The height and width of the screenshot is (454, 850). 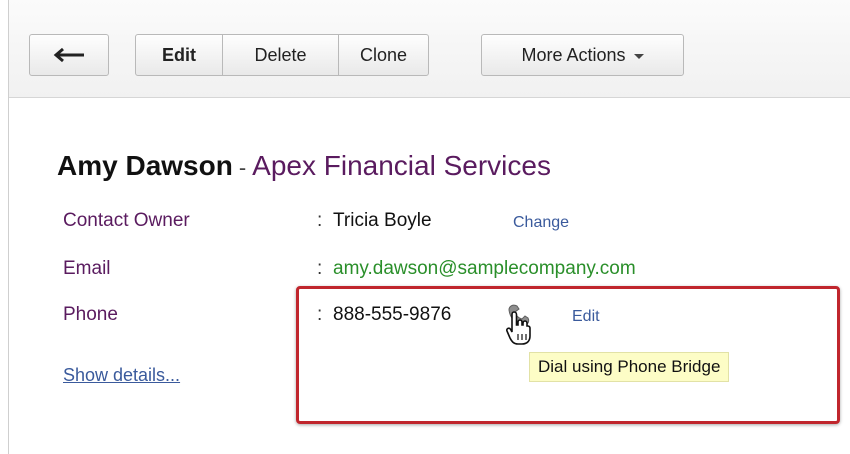 I want to click on back-button, so click(x=69, y=55).